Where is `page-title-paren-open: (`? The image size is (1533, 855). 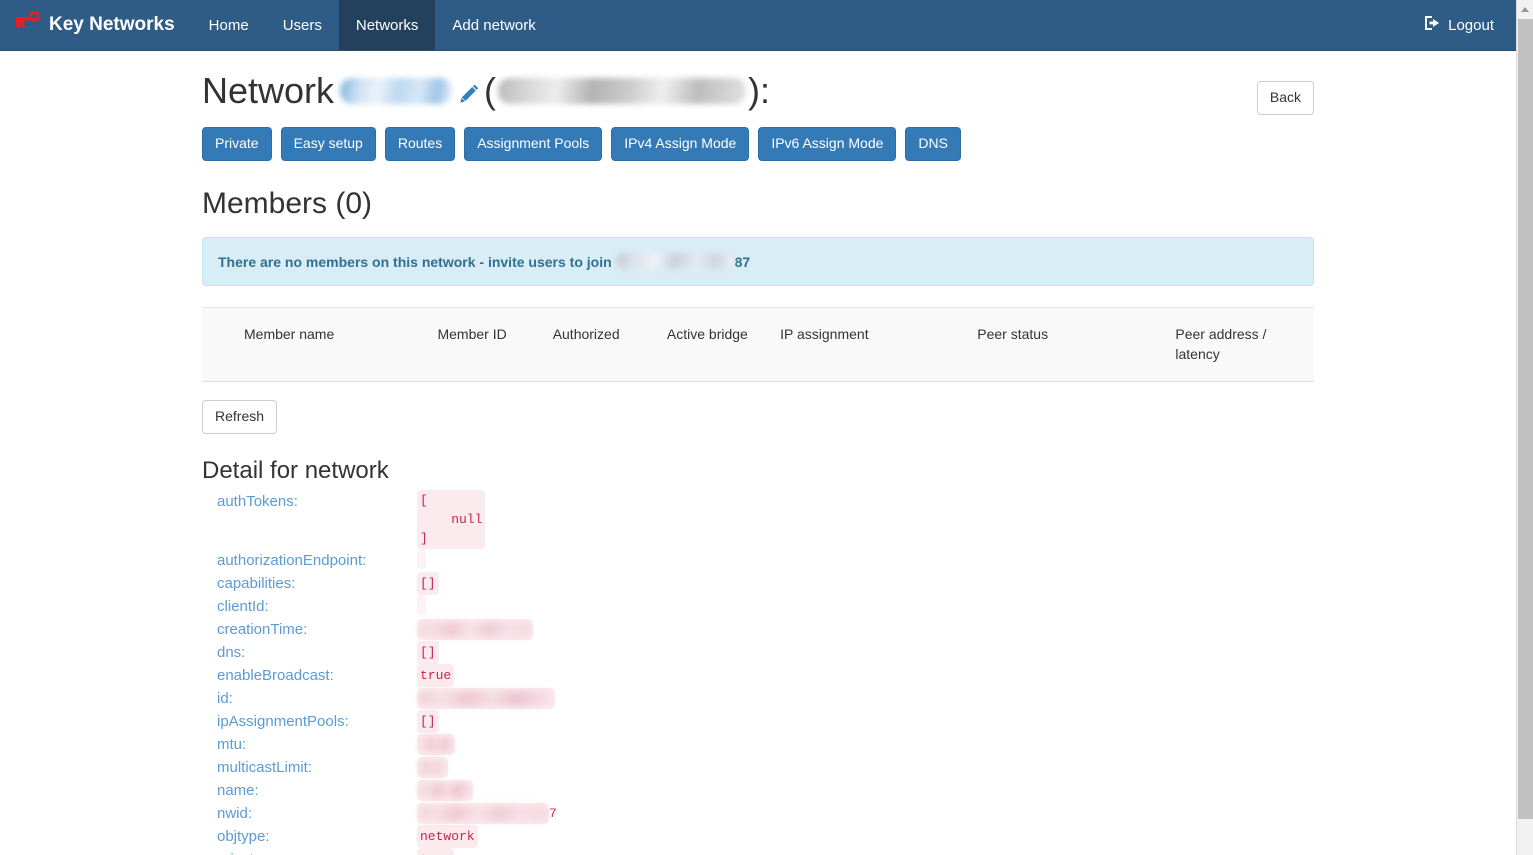 page-title-paren-open: ( is located at coordinates (490, 90).